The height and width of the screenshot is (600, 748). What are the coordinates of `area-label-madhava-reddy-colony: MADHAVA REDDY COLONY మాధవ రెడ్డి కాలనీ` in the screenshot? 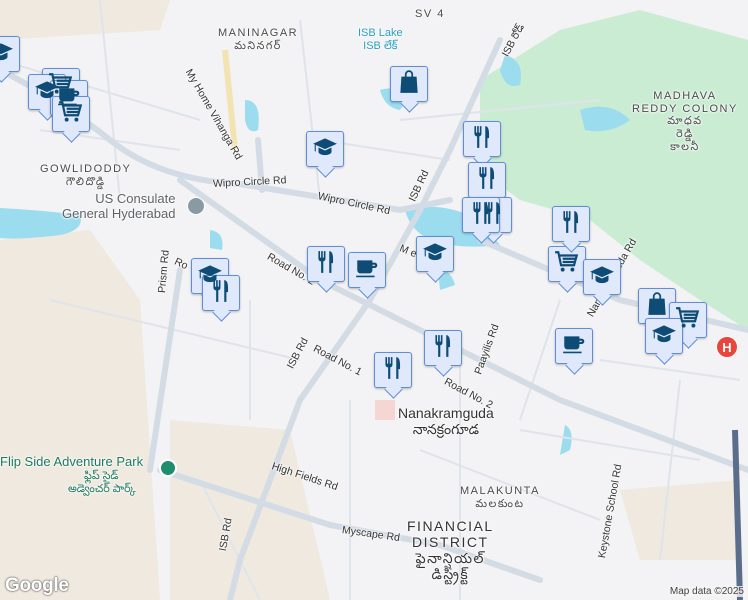 It's located at (685, 121).